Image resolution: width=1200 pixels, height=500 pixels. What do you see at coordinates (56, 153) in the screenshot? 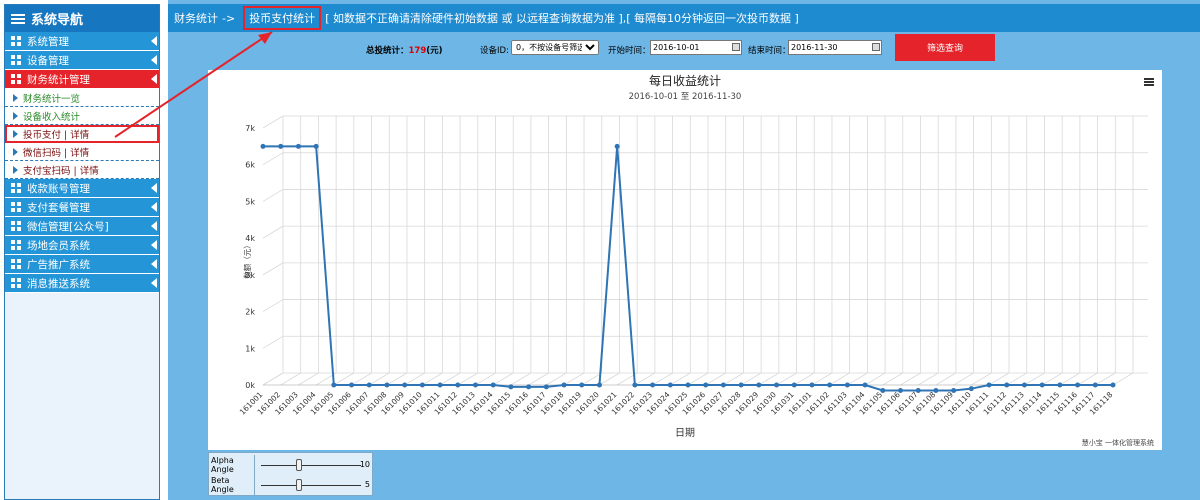
I see `sub-item-label: 微信扫码 | 详情` at bounding box center [56, 153].